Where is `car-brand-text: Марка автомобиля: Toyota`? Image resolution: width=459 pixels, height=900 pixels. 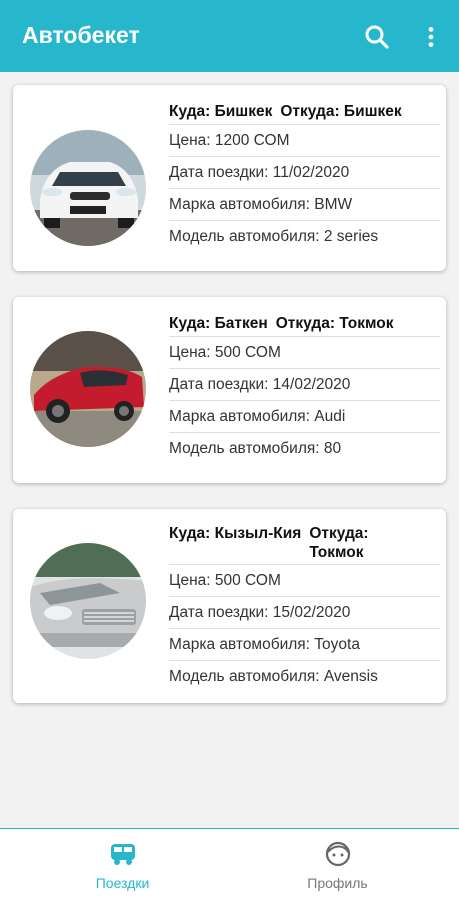
car-brand-text: Марка автомобиля: Toyota is located at coordinates (304, 644).